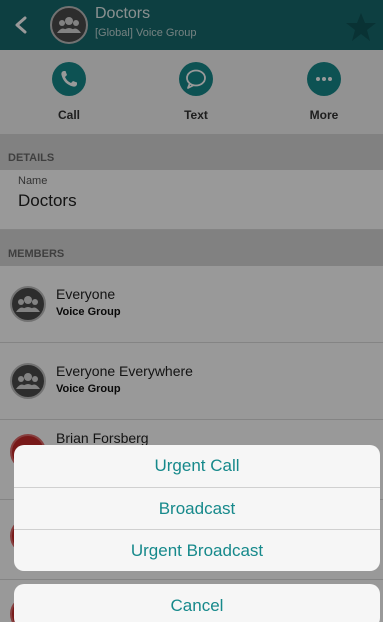  Describe the element at coordinates (197, 466) in the screenshot. I see `urgent-call-option: Urgent Call` at that location.